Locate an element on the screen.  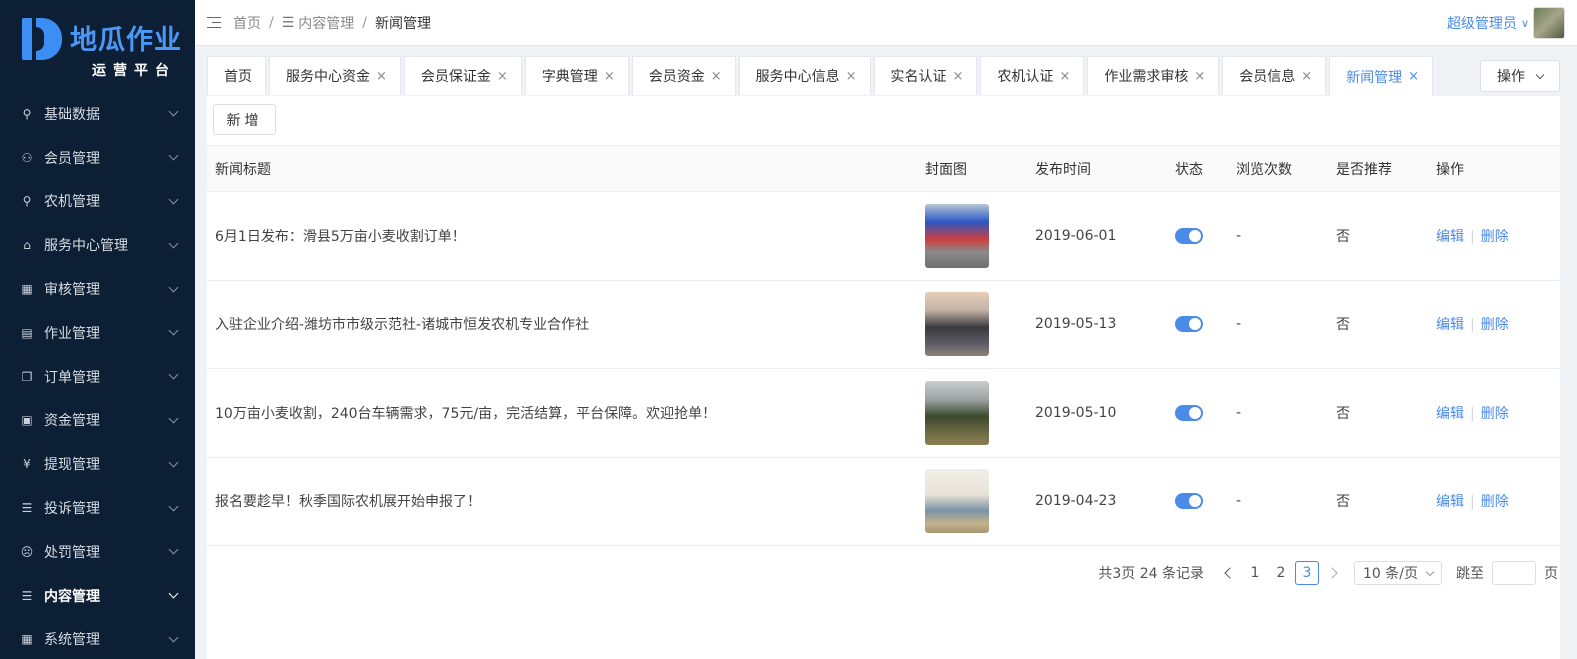
tab-item: 服务中心信息 × is located at coordinates (804, 75).